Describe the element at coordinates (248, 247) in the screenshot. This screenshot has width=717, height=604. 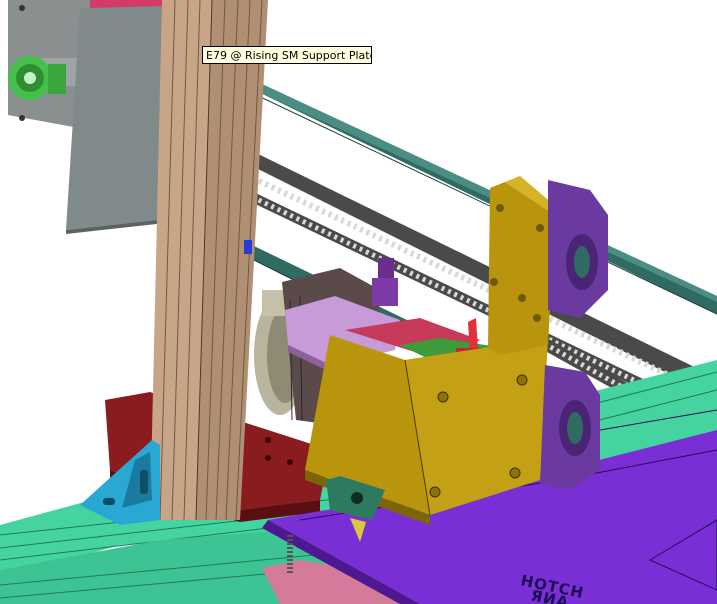
I see `sensor` at that location.